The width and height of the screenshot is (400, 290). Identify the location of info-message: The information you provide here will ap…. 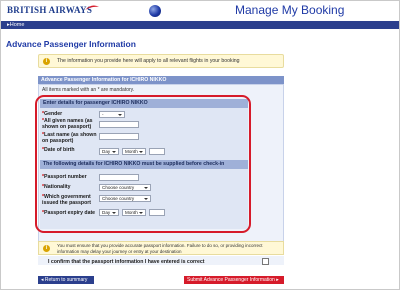
(148, 61).